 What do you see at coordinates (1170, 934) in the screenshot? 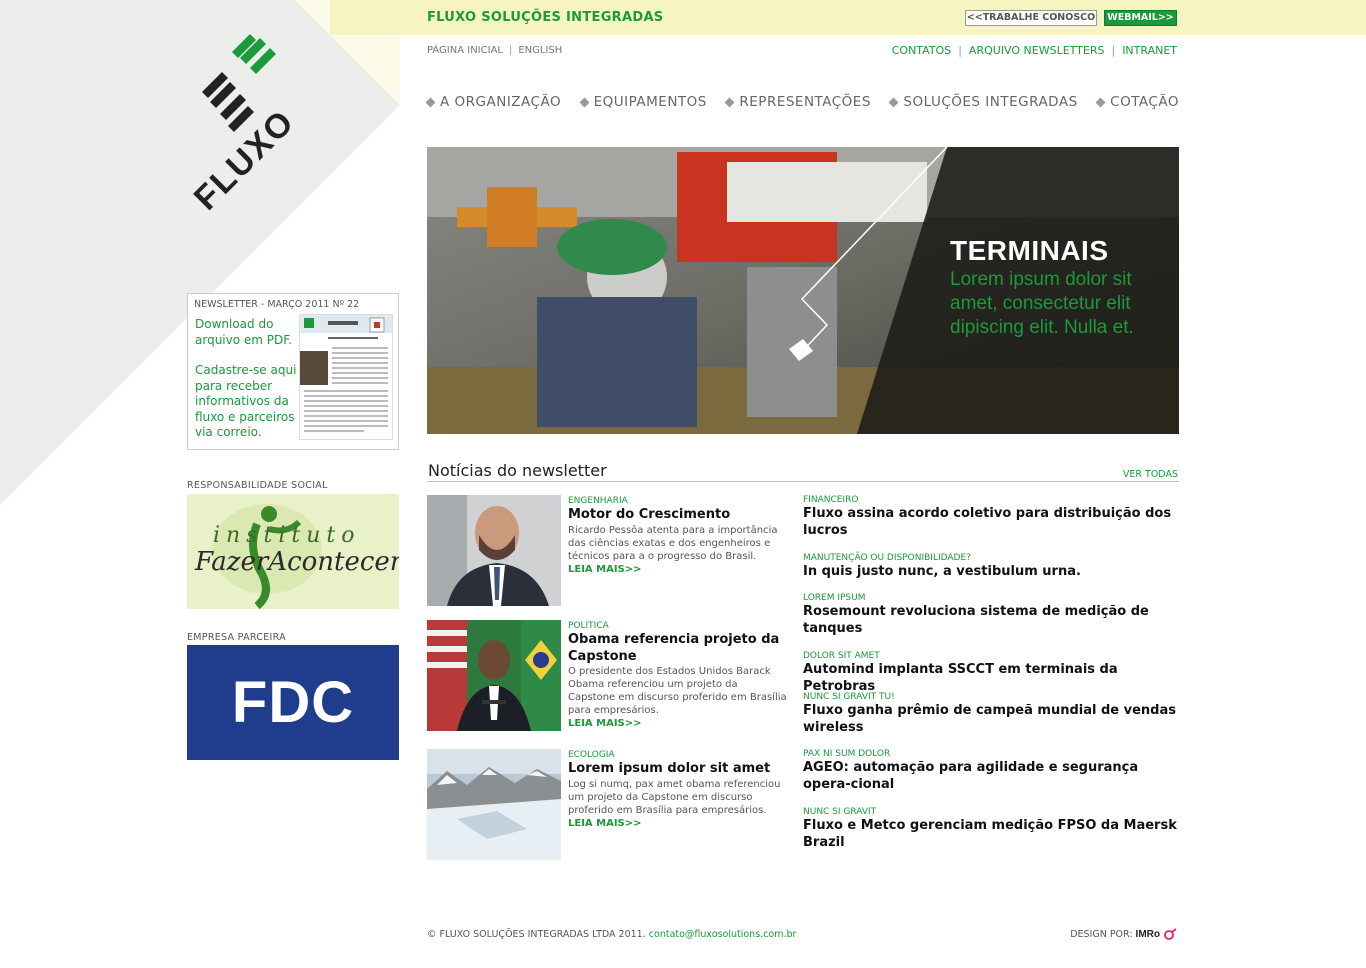
I see `designer-mark-icon` at bounding box center [1170, 934].